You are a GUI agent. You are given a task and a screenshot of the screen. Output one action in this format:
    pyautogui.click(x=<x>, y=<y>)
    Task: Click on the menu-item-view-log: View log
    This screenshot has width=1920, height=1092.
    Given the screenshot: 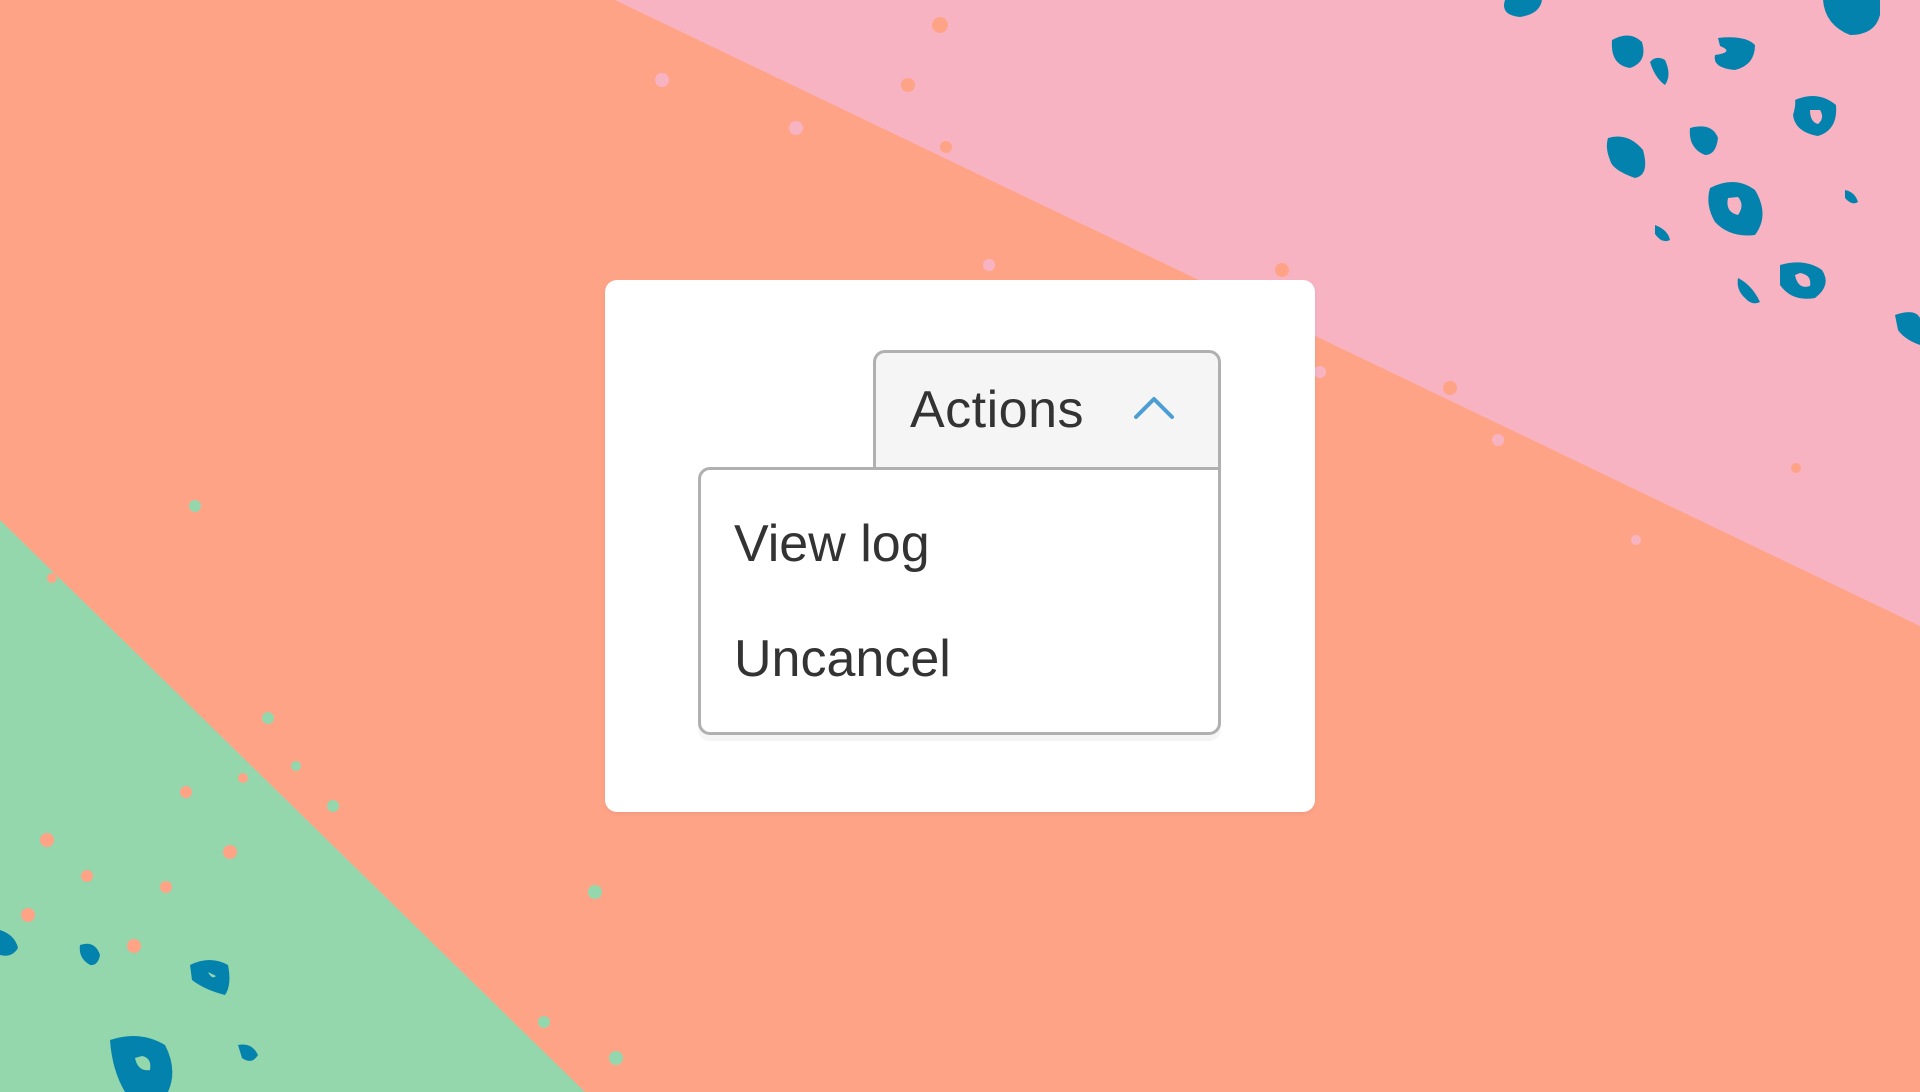 What is the action you would take?
    pyautogui.click(x=832, y=544)
    